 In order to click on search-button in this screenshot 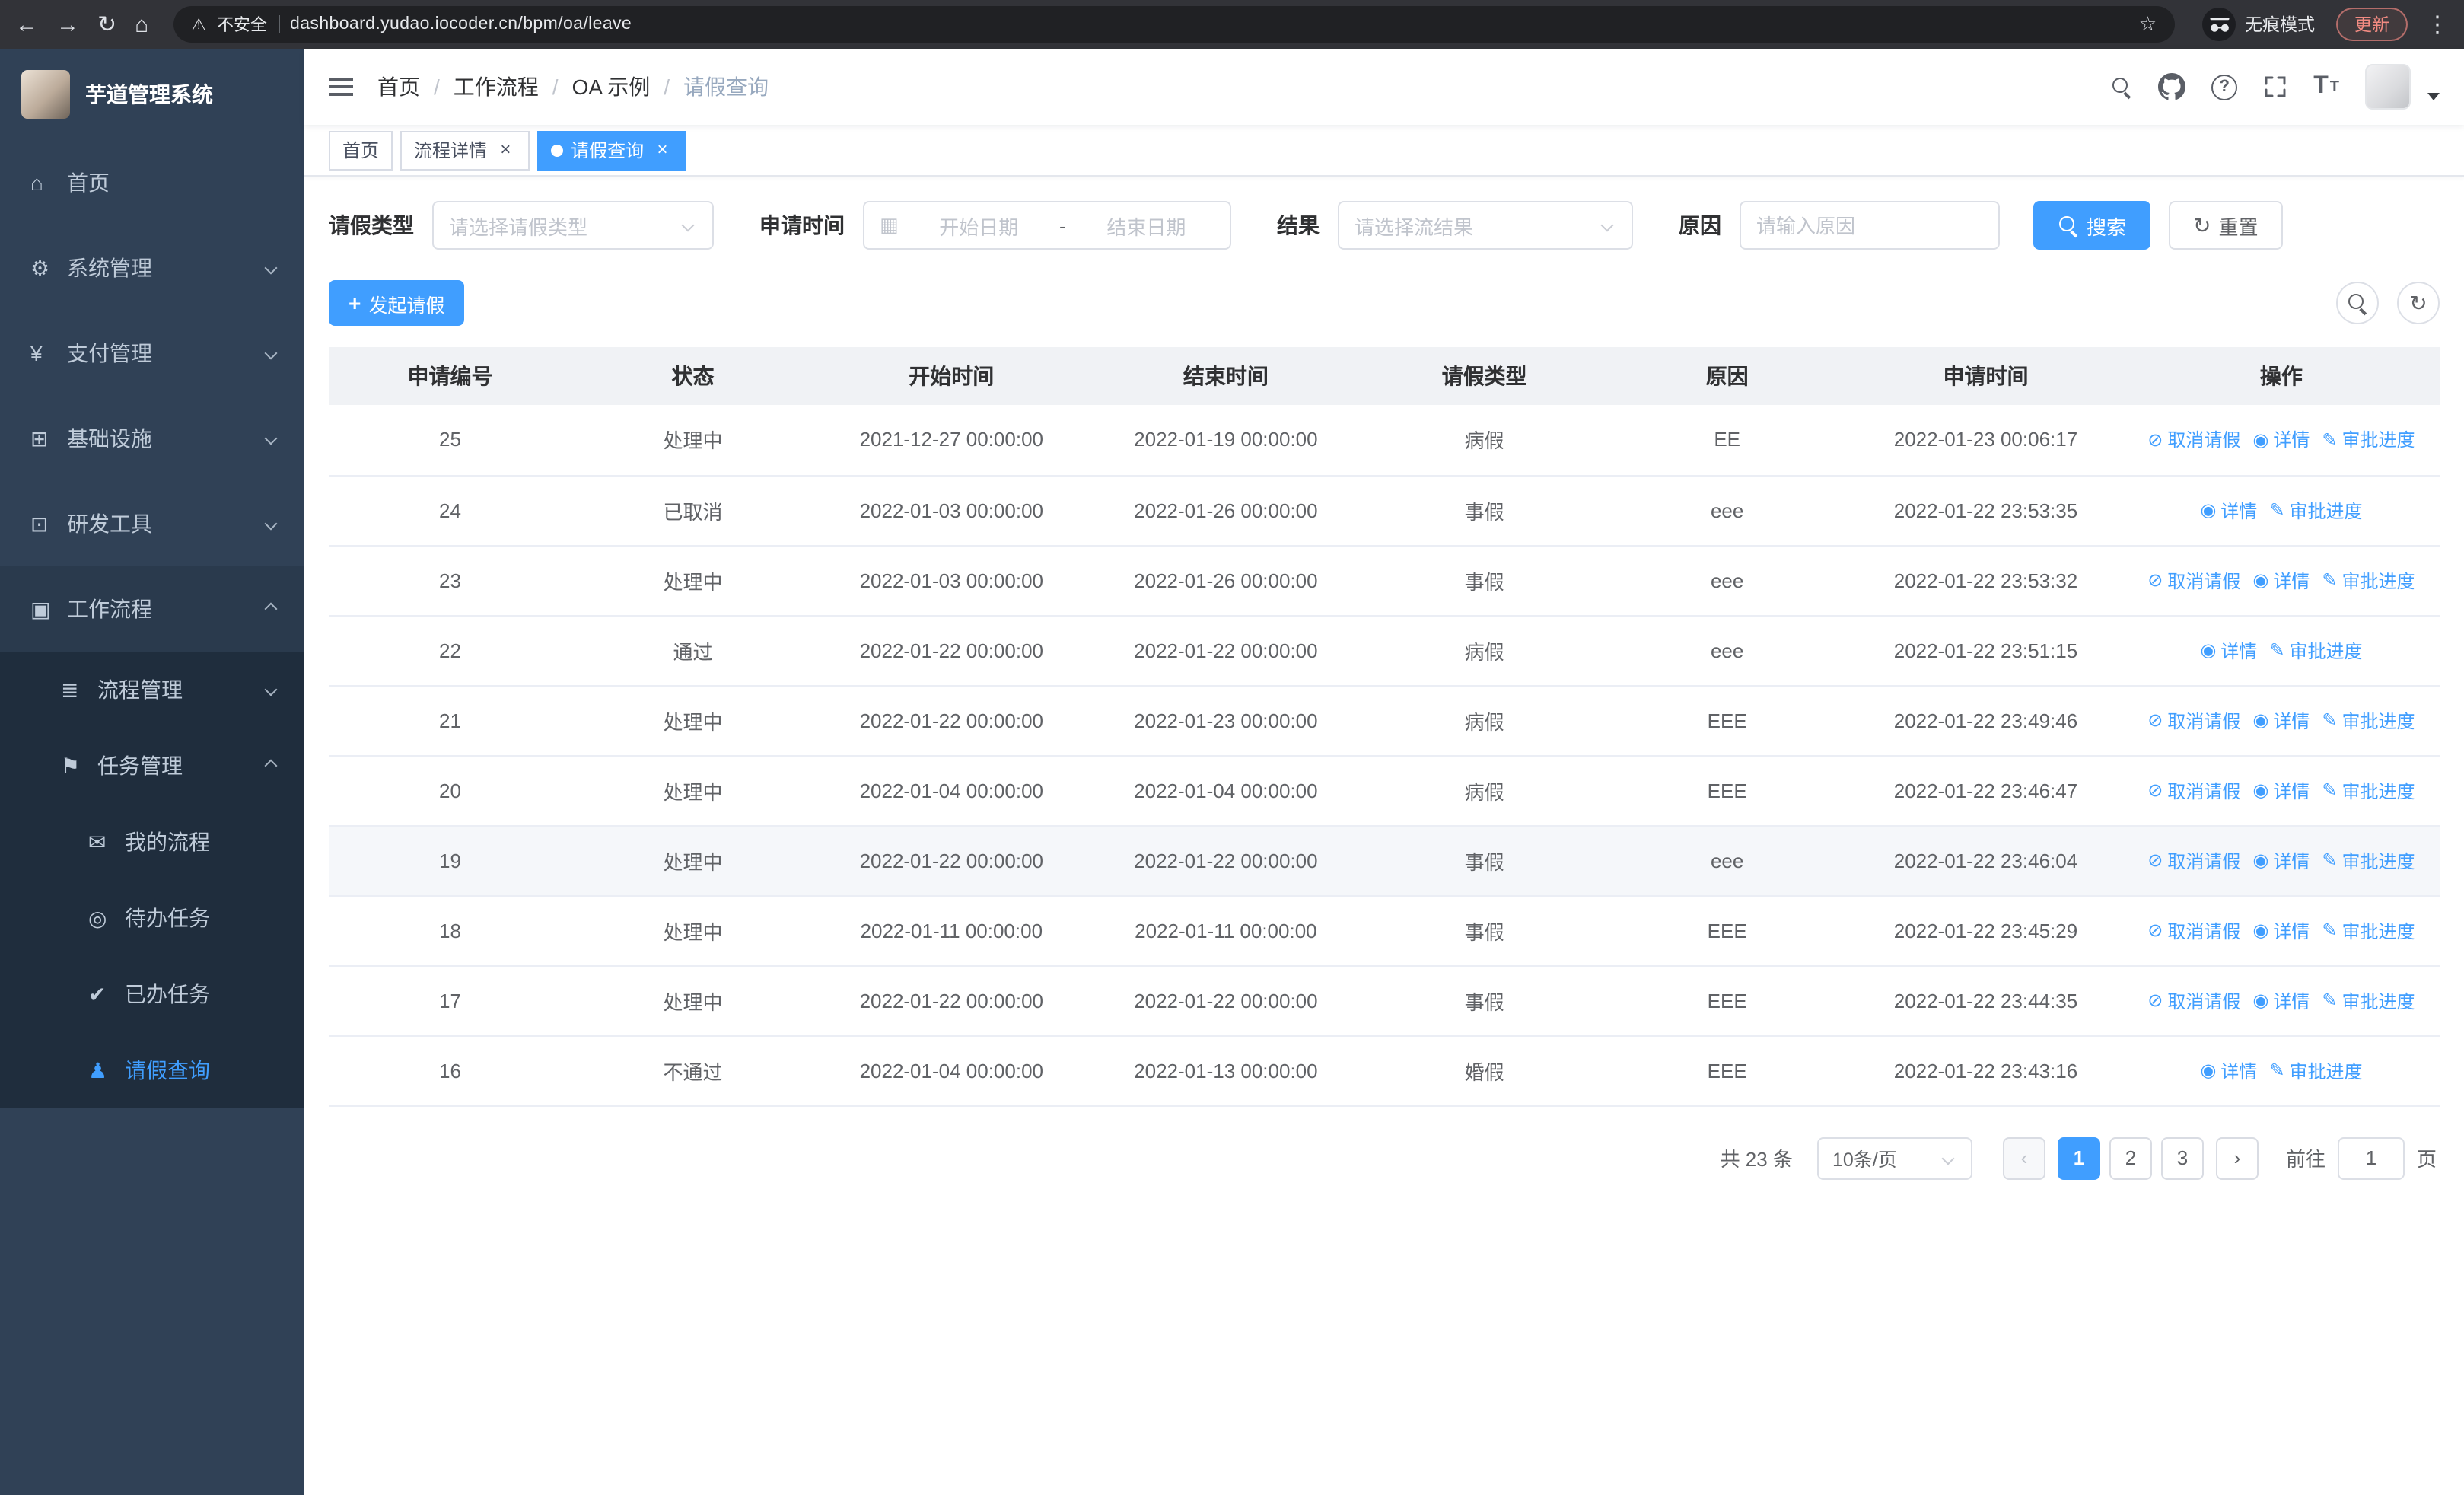, I will do `click(2121, 87)`.